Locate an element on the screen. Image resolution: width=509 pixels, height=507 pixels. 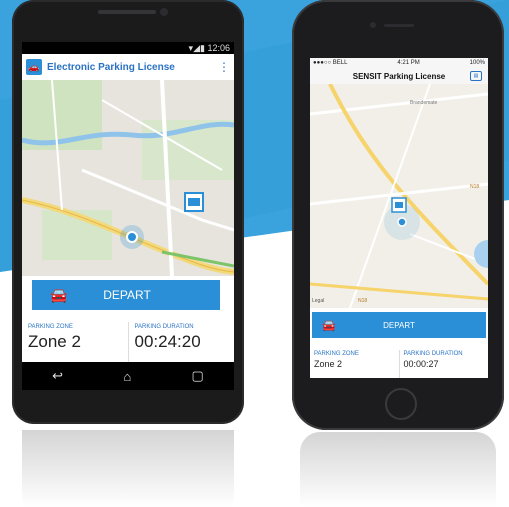
signal-icon: ▾◢▮ is located at coordinates (196, 48).